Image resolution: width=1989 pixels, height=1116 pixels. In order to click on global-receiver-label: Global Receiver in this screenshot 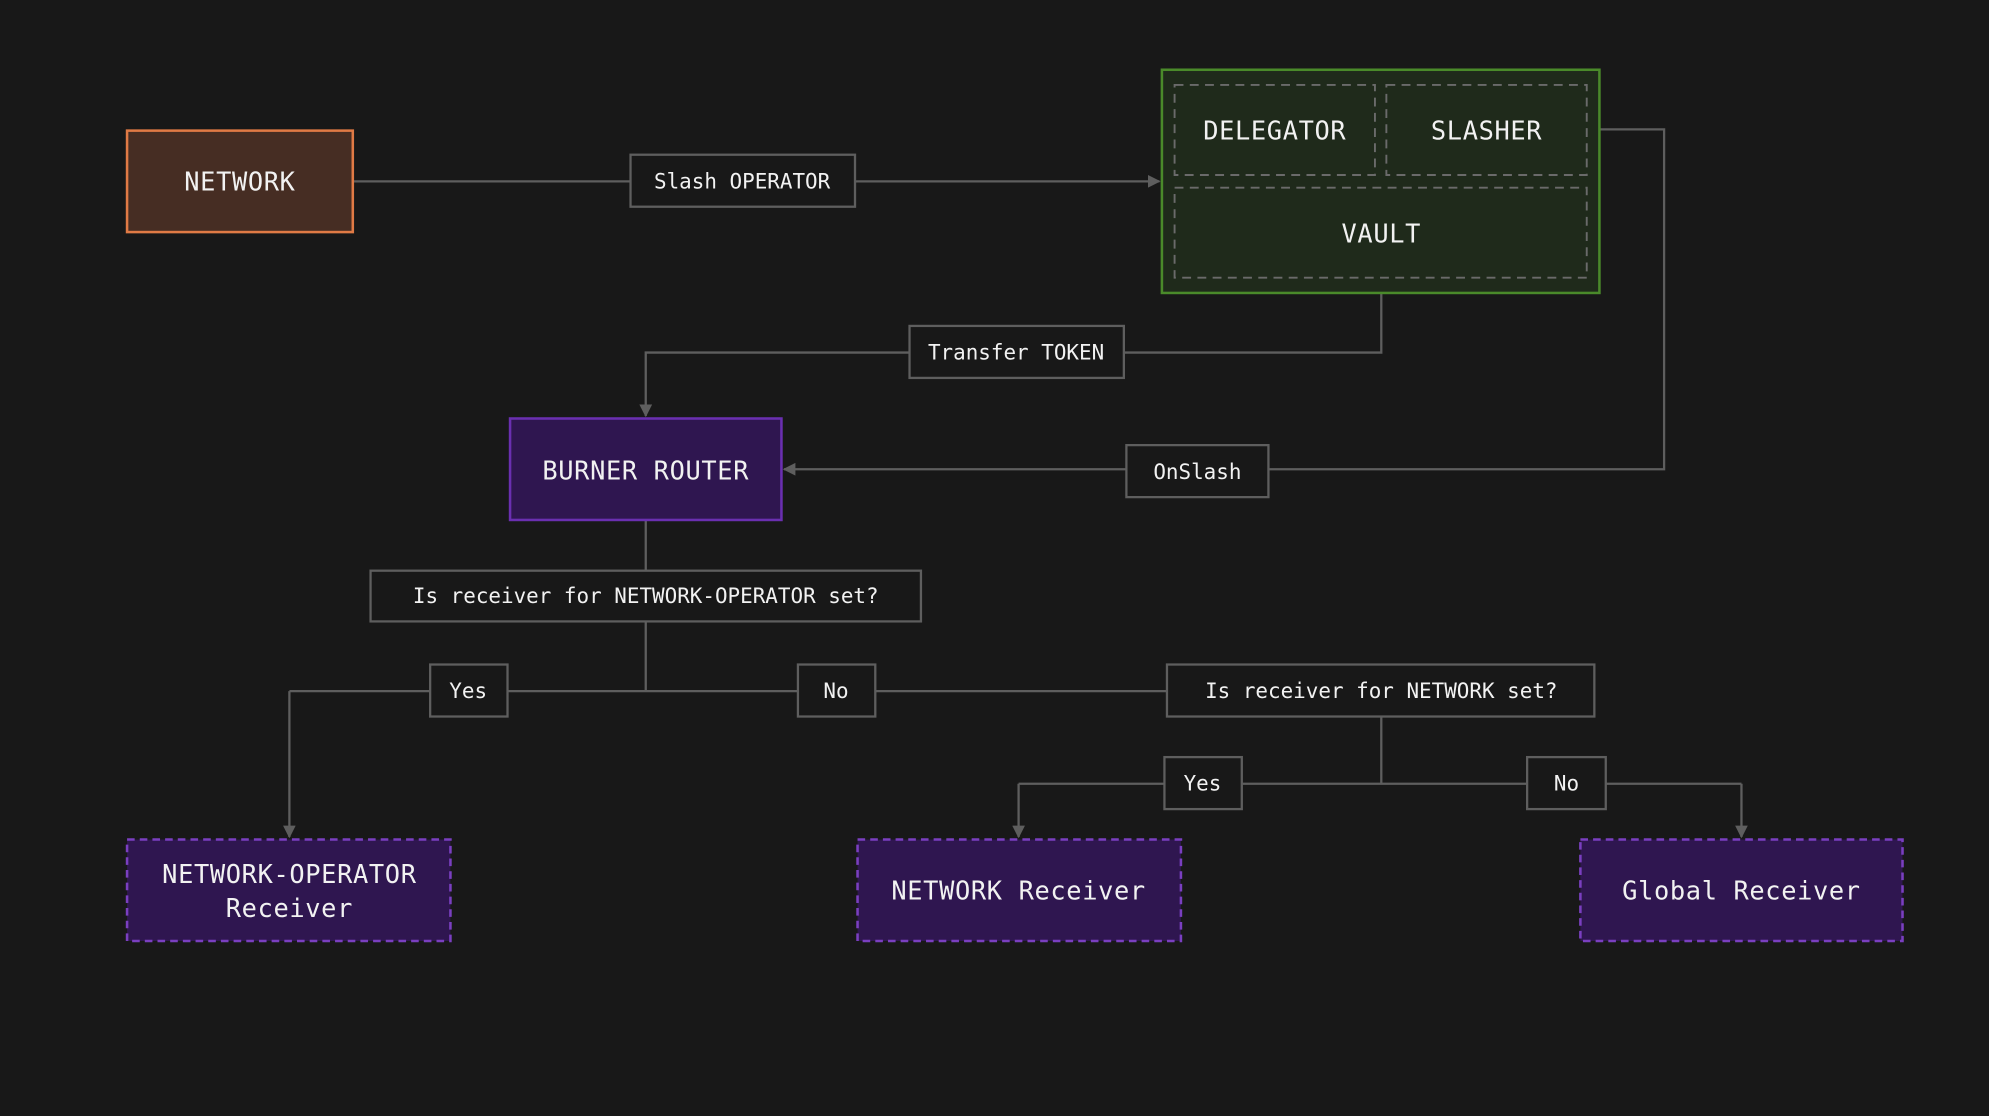, I will do `click(1741, 890)`.